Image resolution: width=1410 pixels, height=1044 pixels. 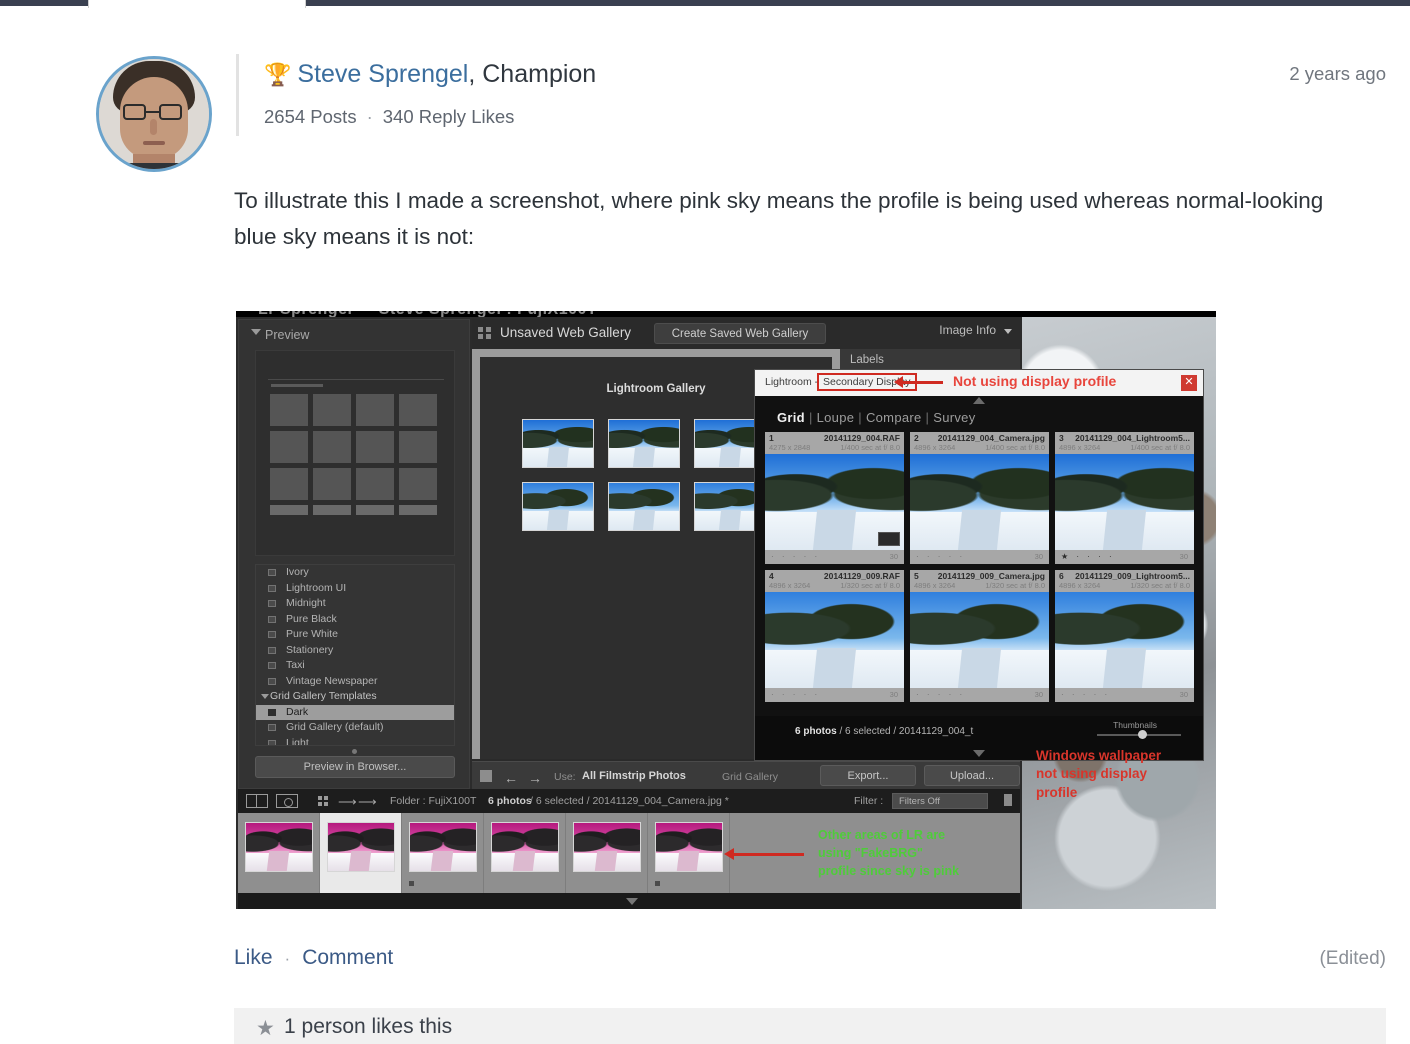 What do you see at coordinates (869, 801) in the screenshot?
I see `filter-label: Filter :` at bounding box center [869, 801].